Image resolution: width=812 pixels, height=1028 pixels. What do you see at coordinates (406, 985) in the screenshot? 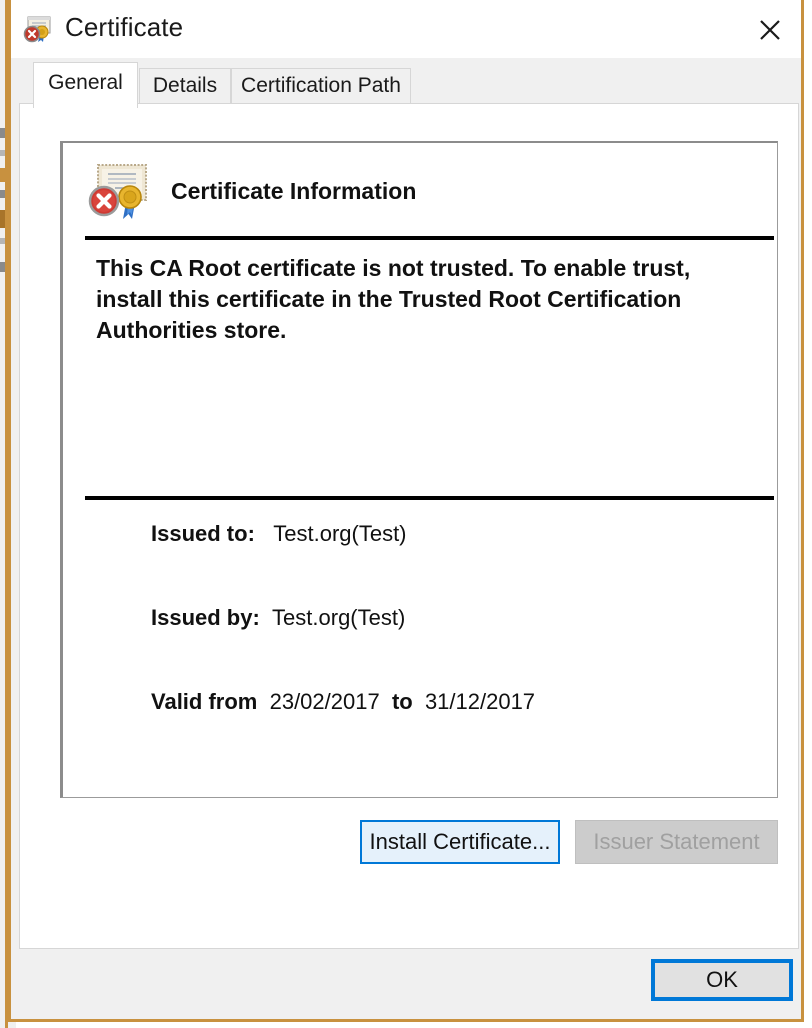
I see `dialog-footer: OK` at bounding box center [406, 985].